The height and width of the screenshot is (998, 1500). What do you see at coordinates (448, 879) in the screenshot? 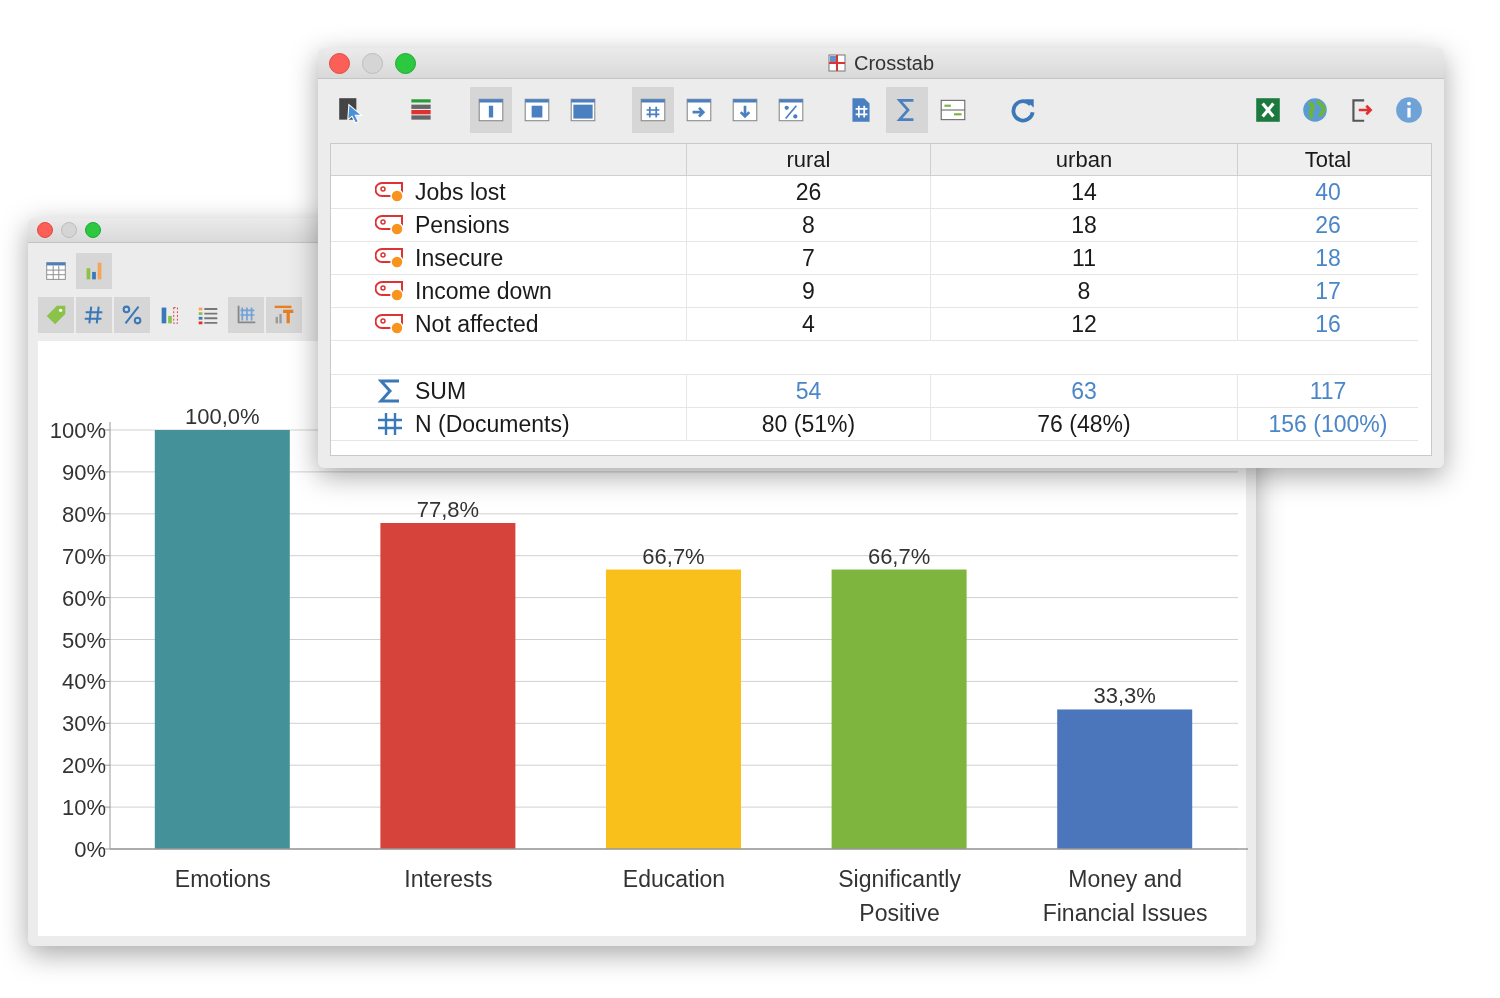
I see `category-label: Interests` at bounding box center [448, 879].